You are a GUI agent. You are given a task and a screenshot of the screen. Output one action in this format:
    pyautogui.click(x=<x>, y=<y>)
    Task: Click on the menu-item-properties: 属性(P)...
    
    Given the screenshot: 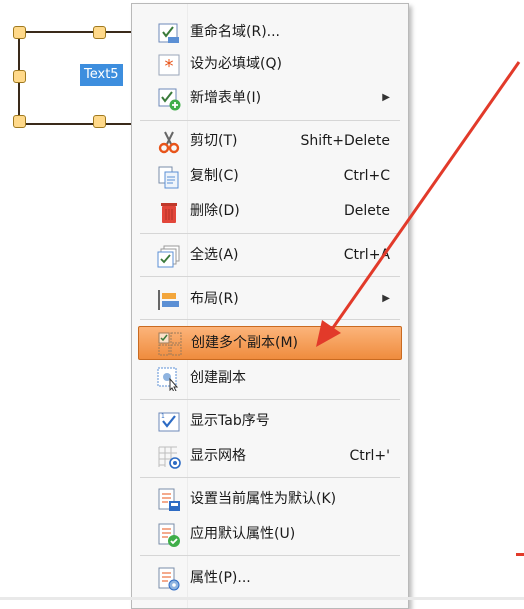 What is the action you would take?
    pyautogui.click(x=270, y=578)
    